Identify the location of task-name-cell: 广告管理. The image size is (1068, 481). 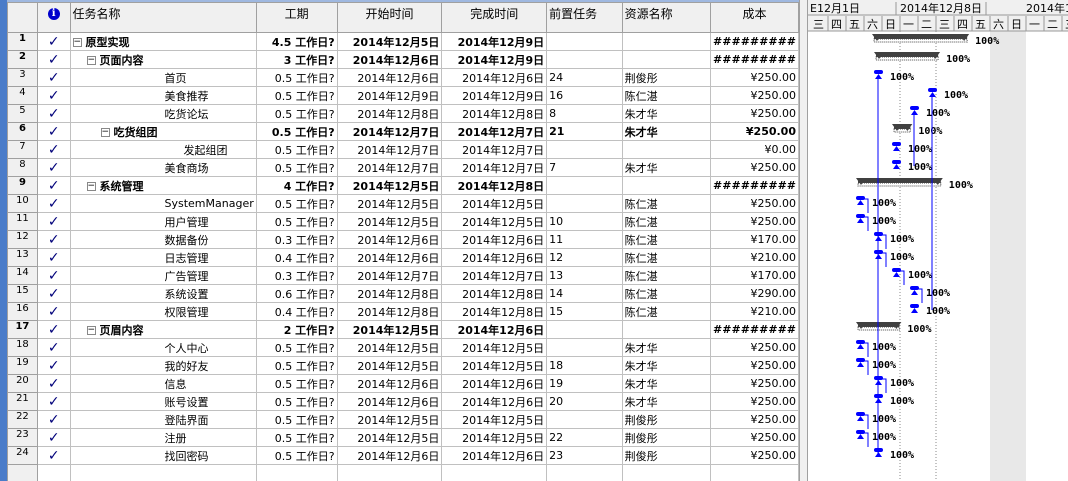
(163, 275).